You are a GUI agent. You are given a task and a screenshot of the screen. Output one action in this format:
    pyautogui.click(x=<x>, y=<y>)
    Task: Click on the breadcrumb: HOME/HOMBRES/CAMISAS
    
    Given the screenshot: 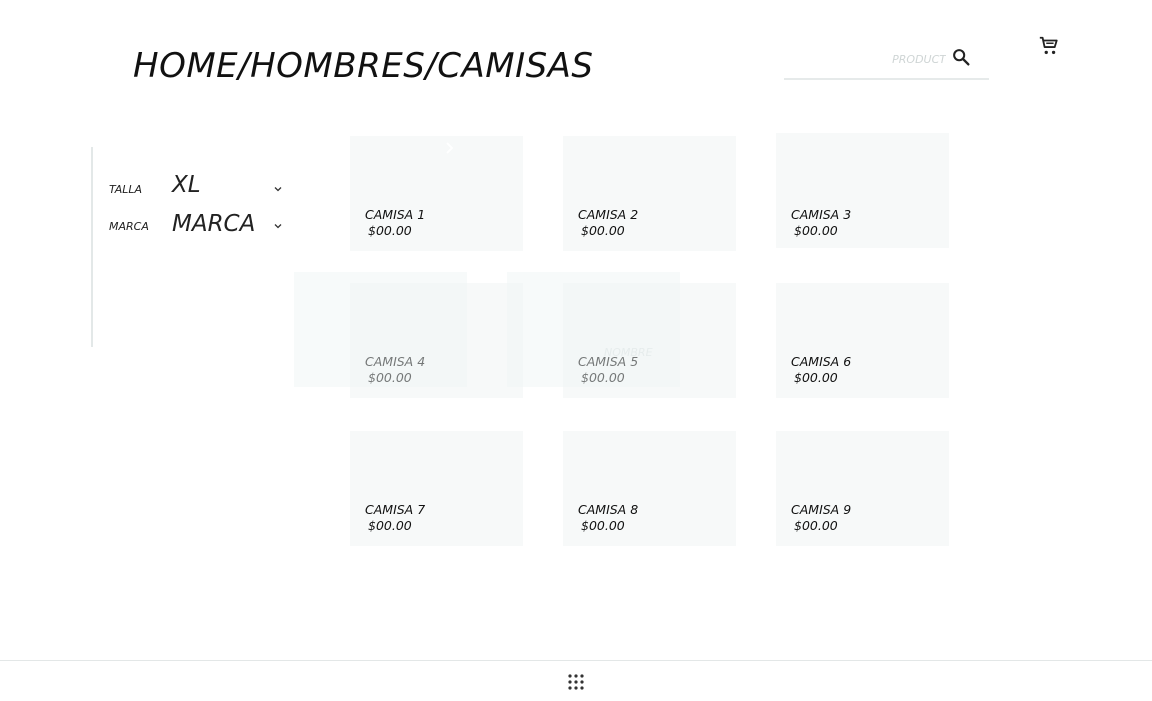 What is the action you would take?
    pyautogui.click(x=363, y=66)
    